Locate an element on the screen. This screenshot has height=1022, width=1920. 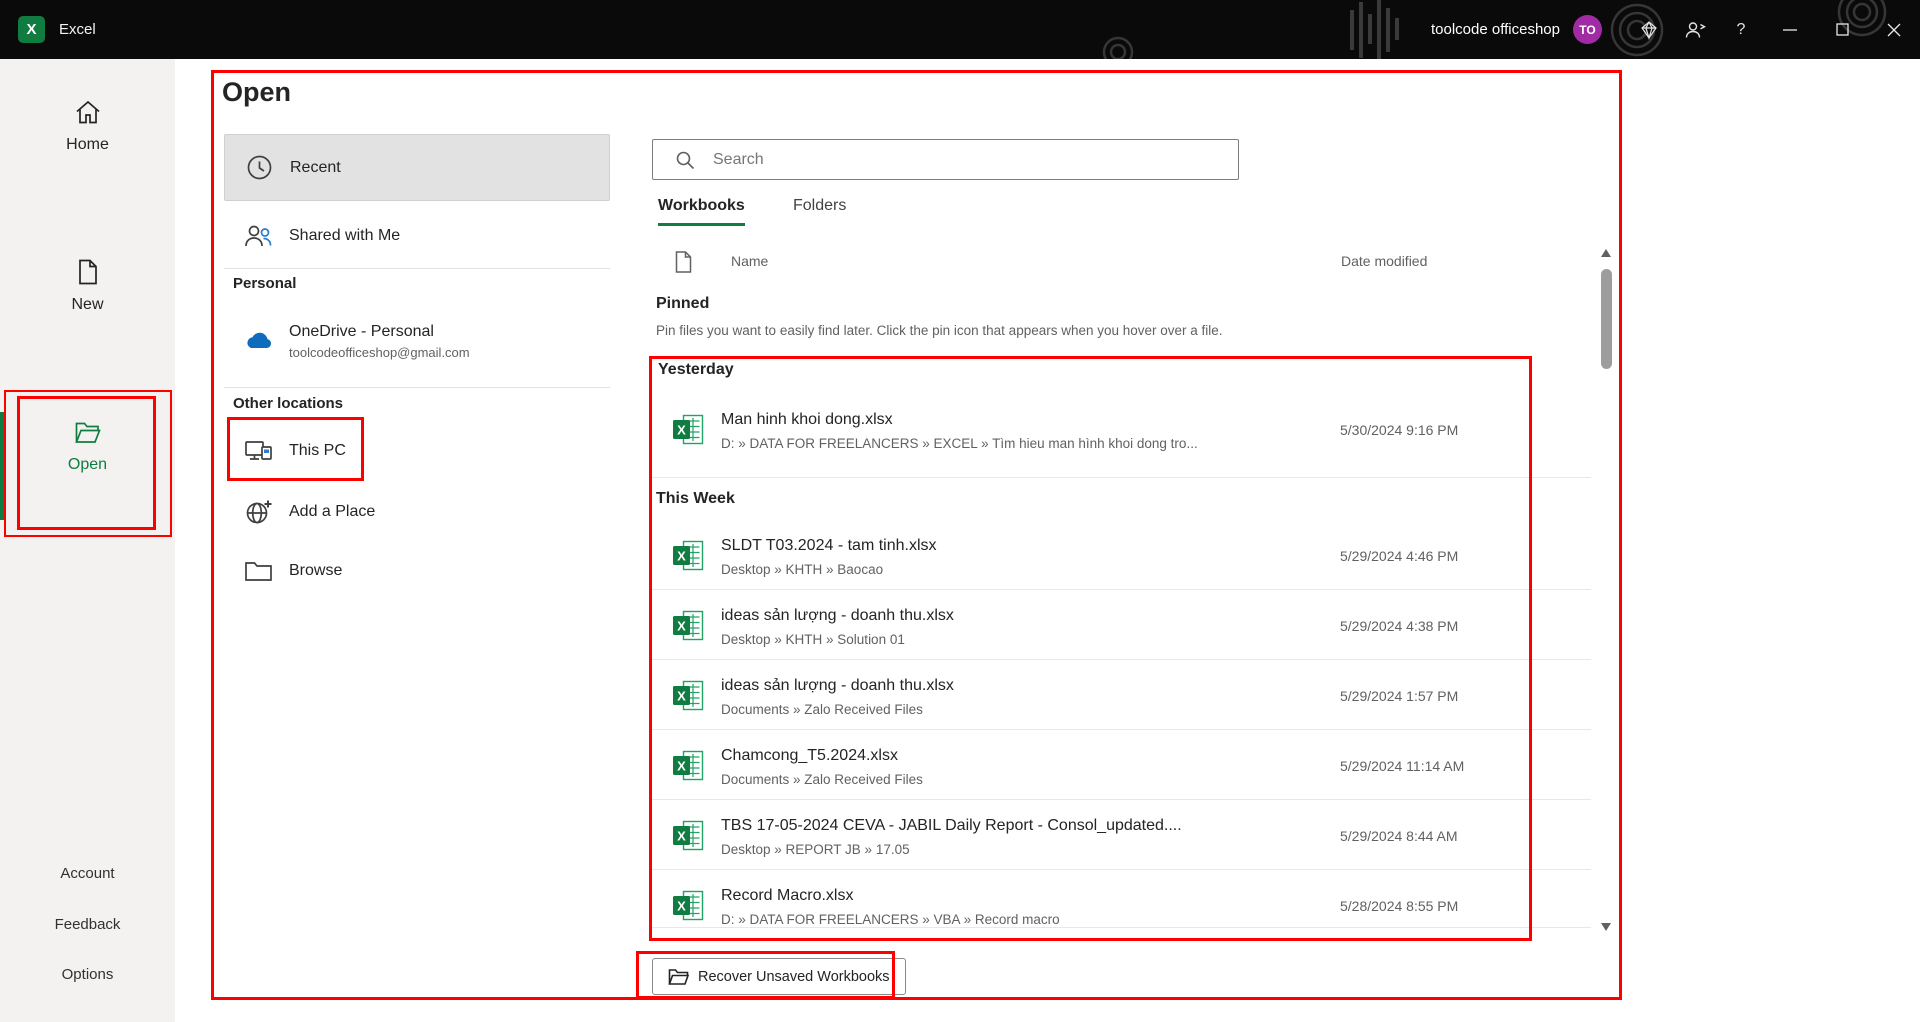
file-date: 5/29/2024 11:14 AM is located at coordinates (1402, 766).